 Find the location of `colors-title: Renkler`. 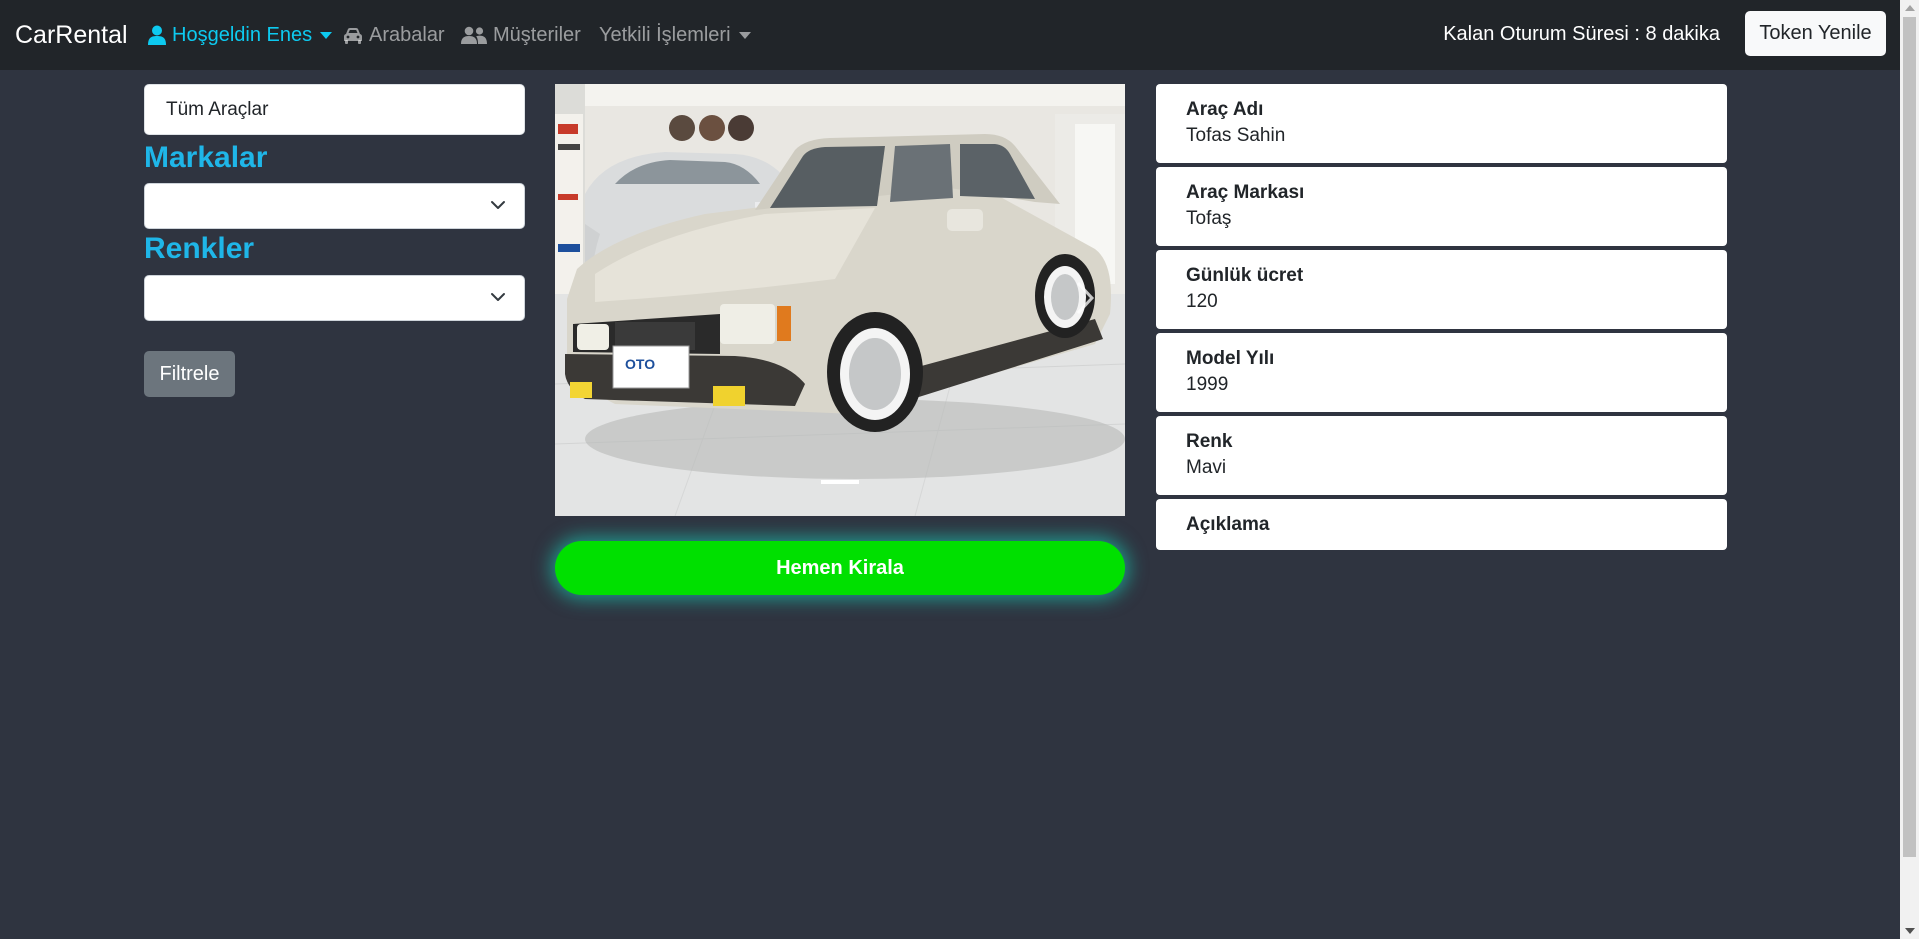

colors-title: Renkler is located at coordinates (199, 248).